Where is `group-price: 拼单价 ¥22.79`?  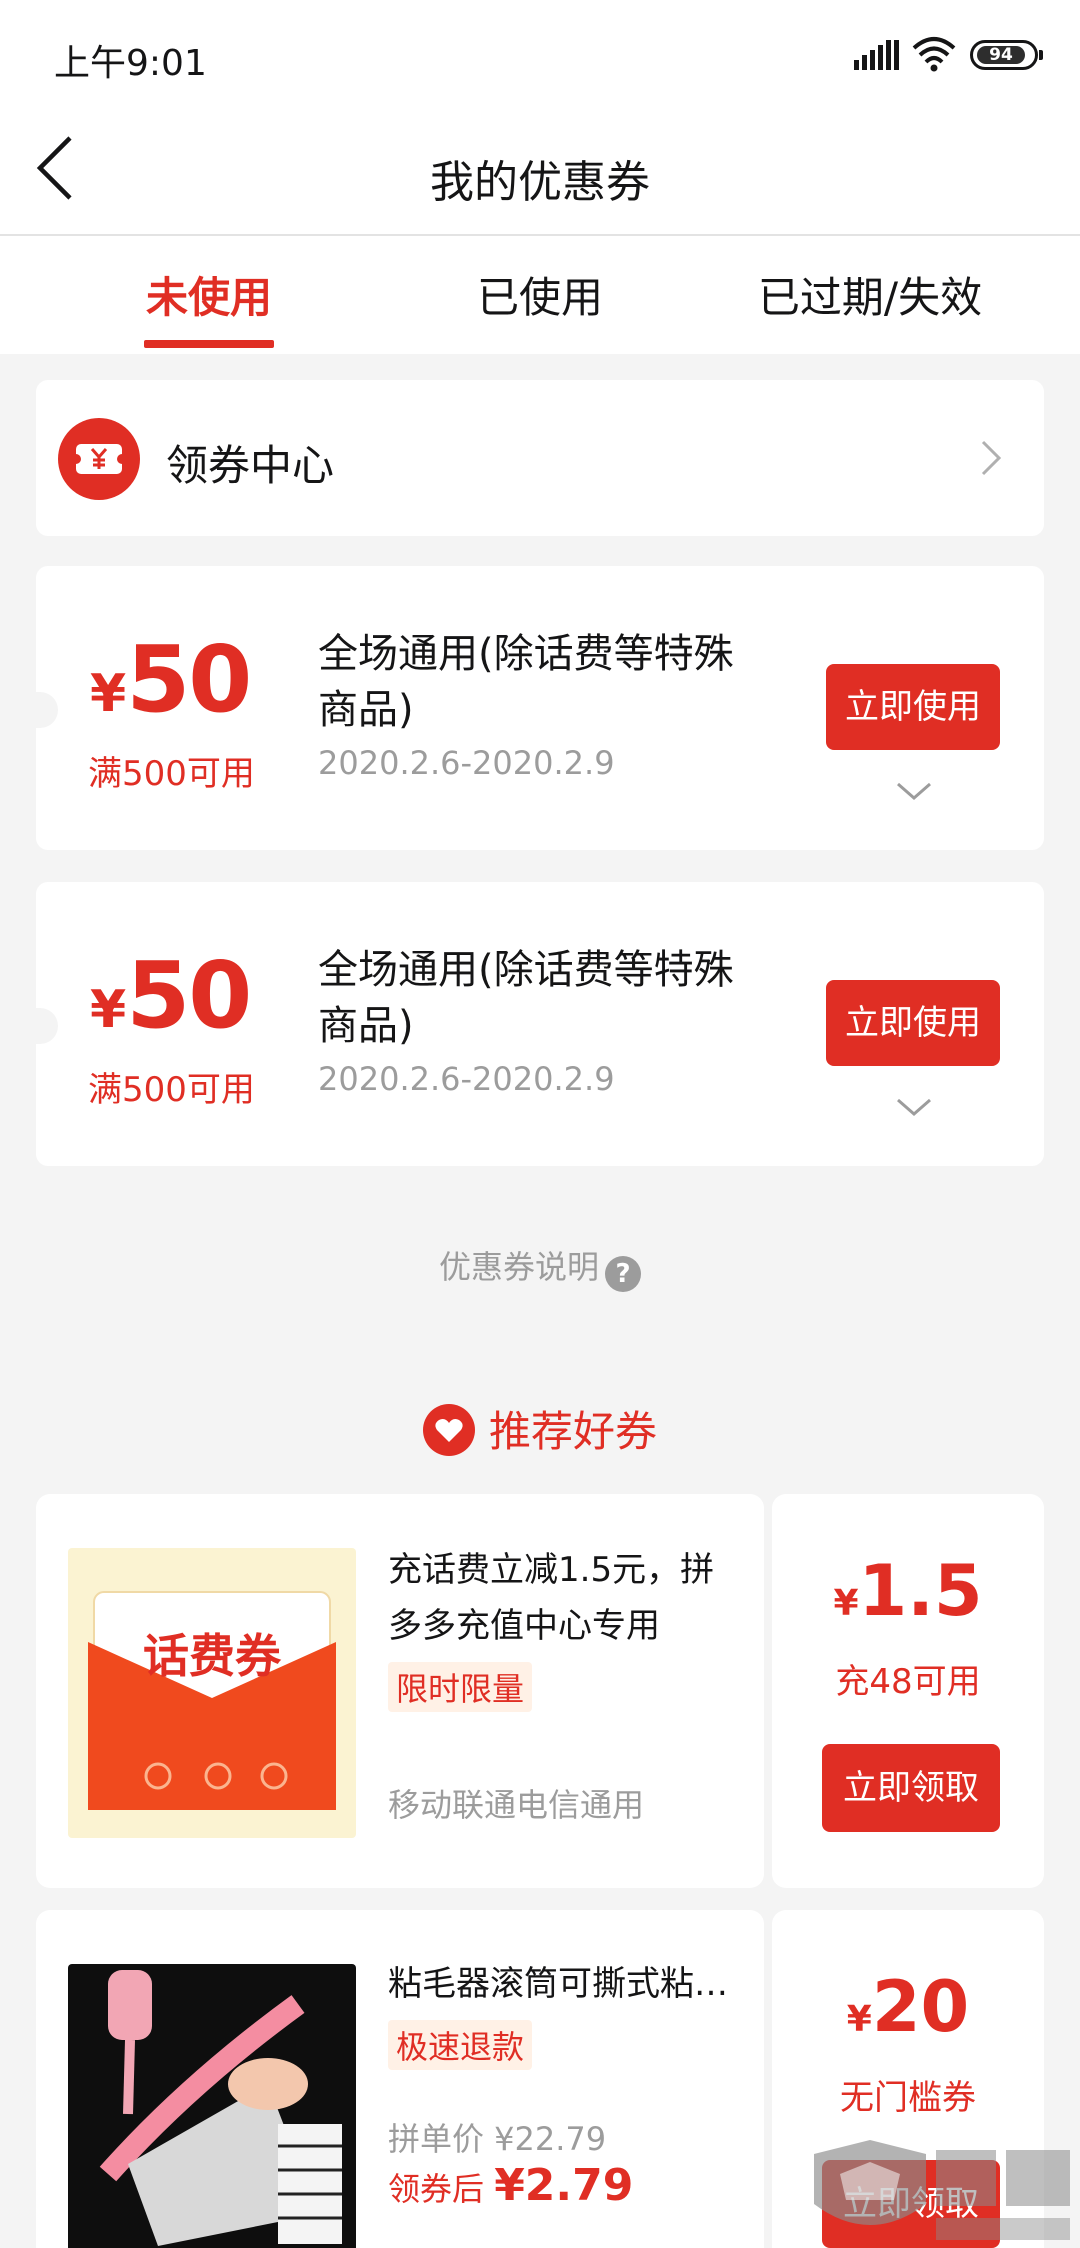
group-price: 拼单价 ¥22.79 is located at coordinates (497, 2139).